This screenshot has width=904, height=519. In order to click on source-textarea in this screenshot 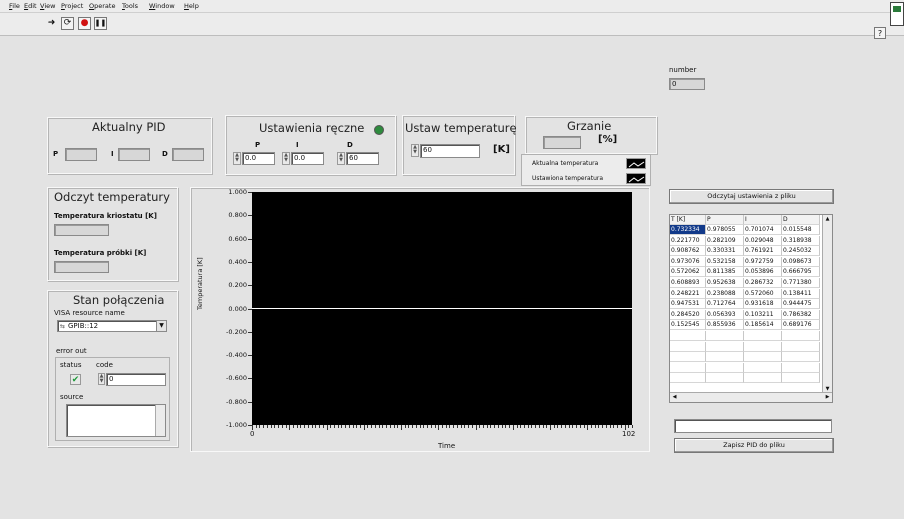, I will do `click(116, 420)`.